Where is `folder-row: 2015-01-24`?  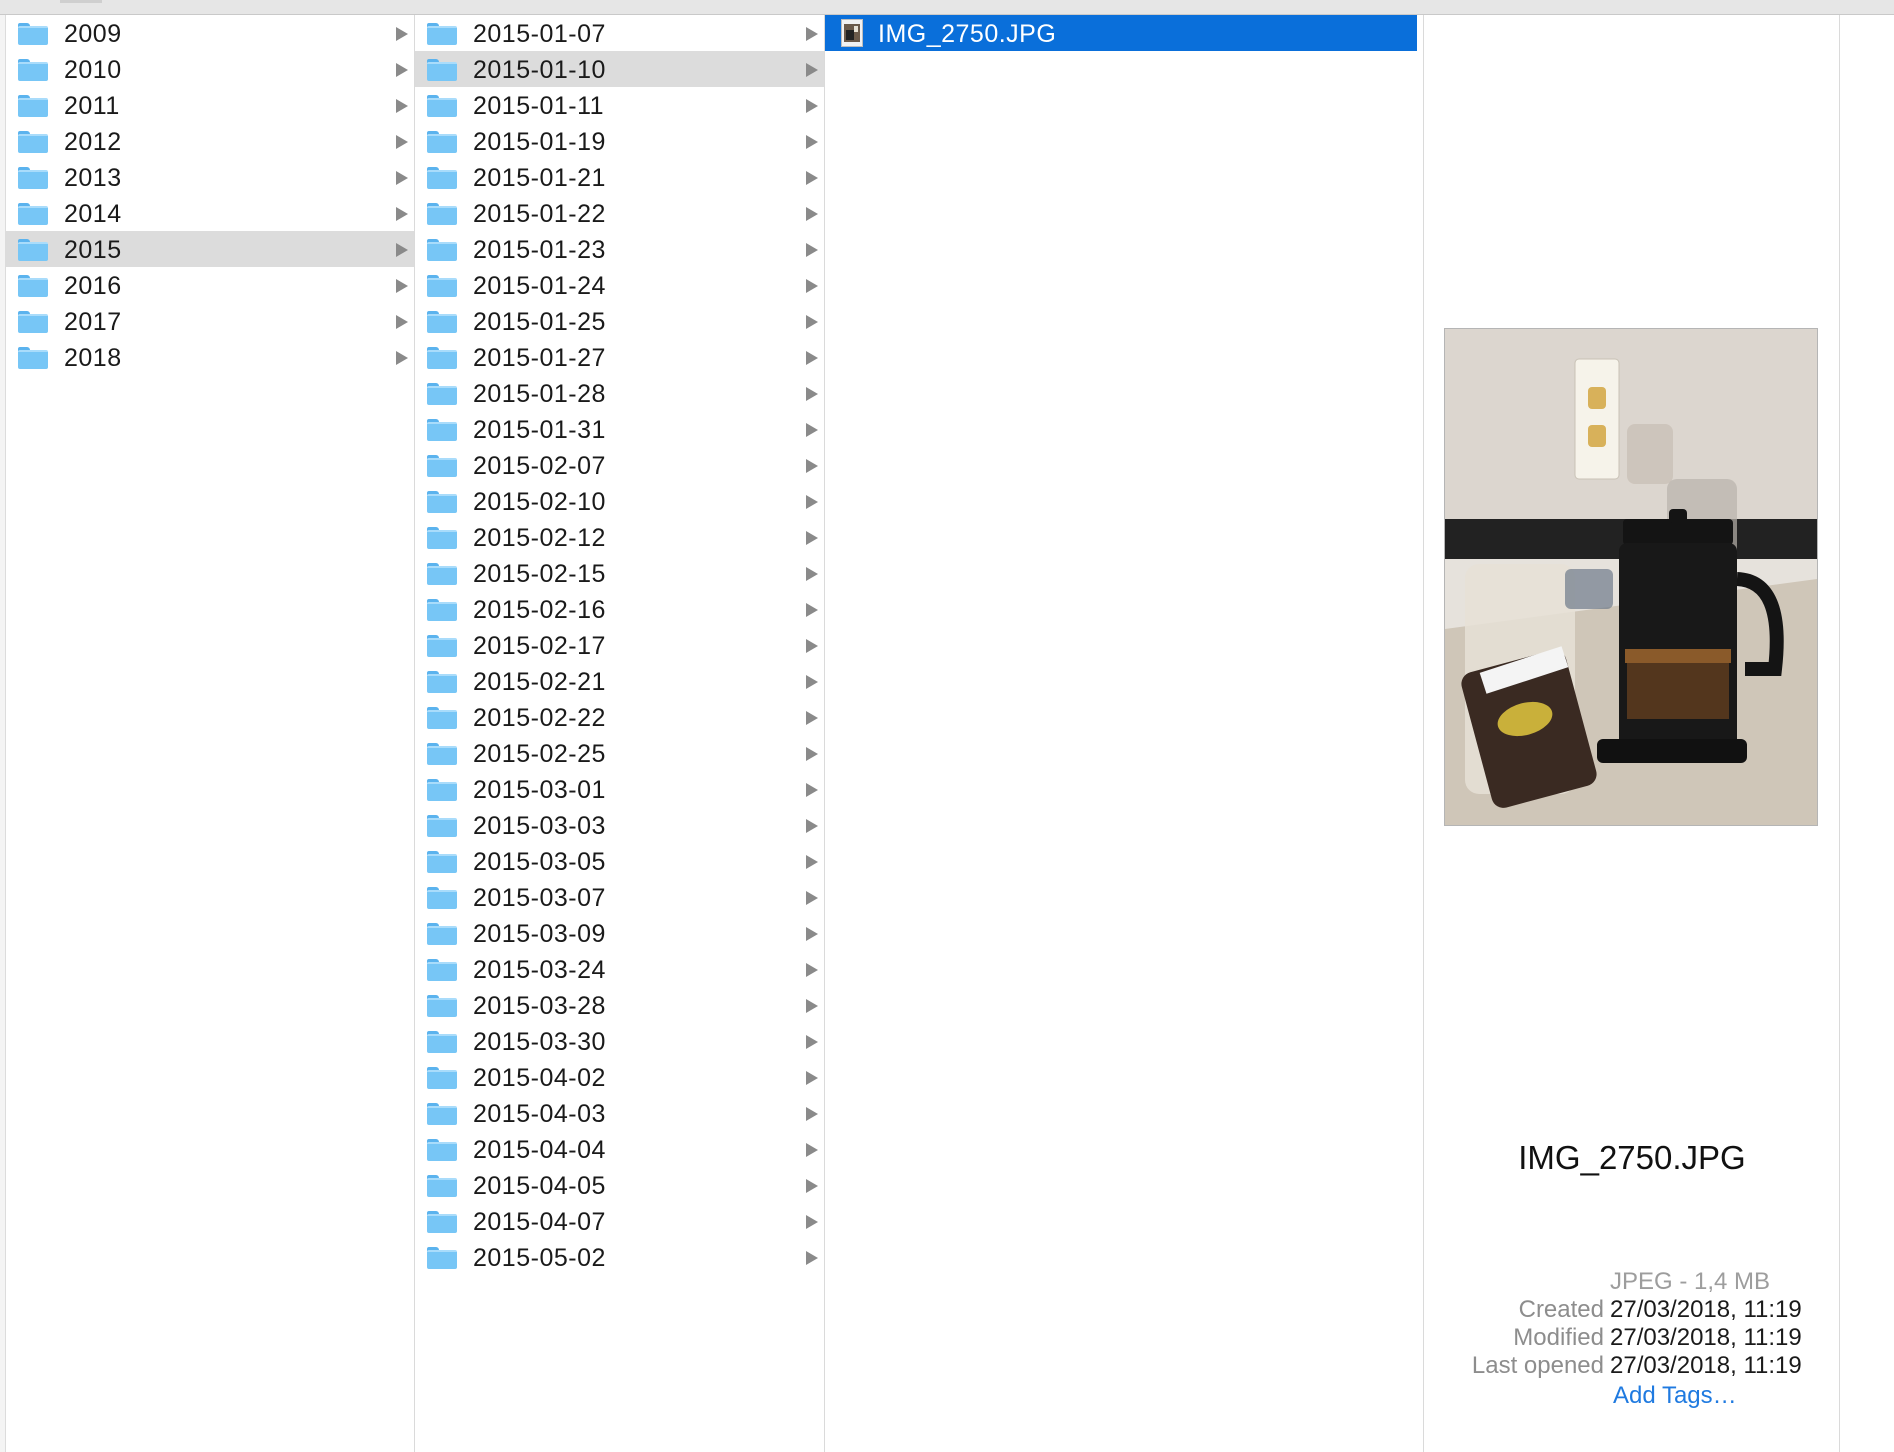 folder-row: 2015-01-24 is located at coordinates (619, 285).